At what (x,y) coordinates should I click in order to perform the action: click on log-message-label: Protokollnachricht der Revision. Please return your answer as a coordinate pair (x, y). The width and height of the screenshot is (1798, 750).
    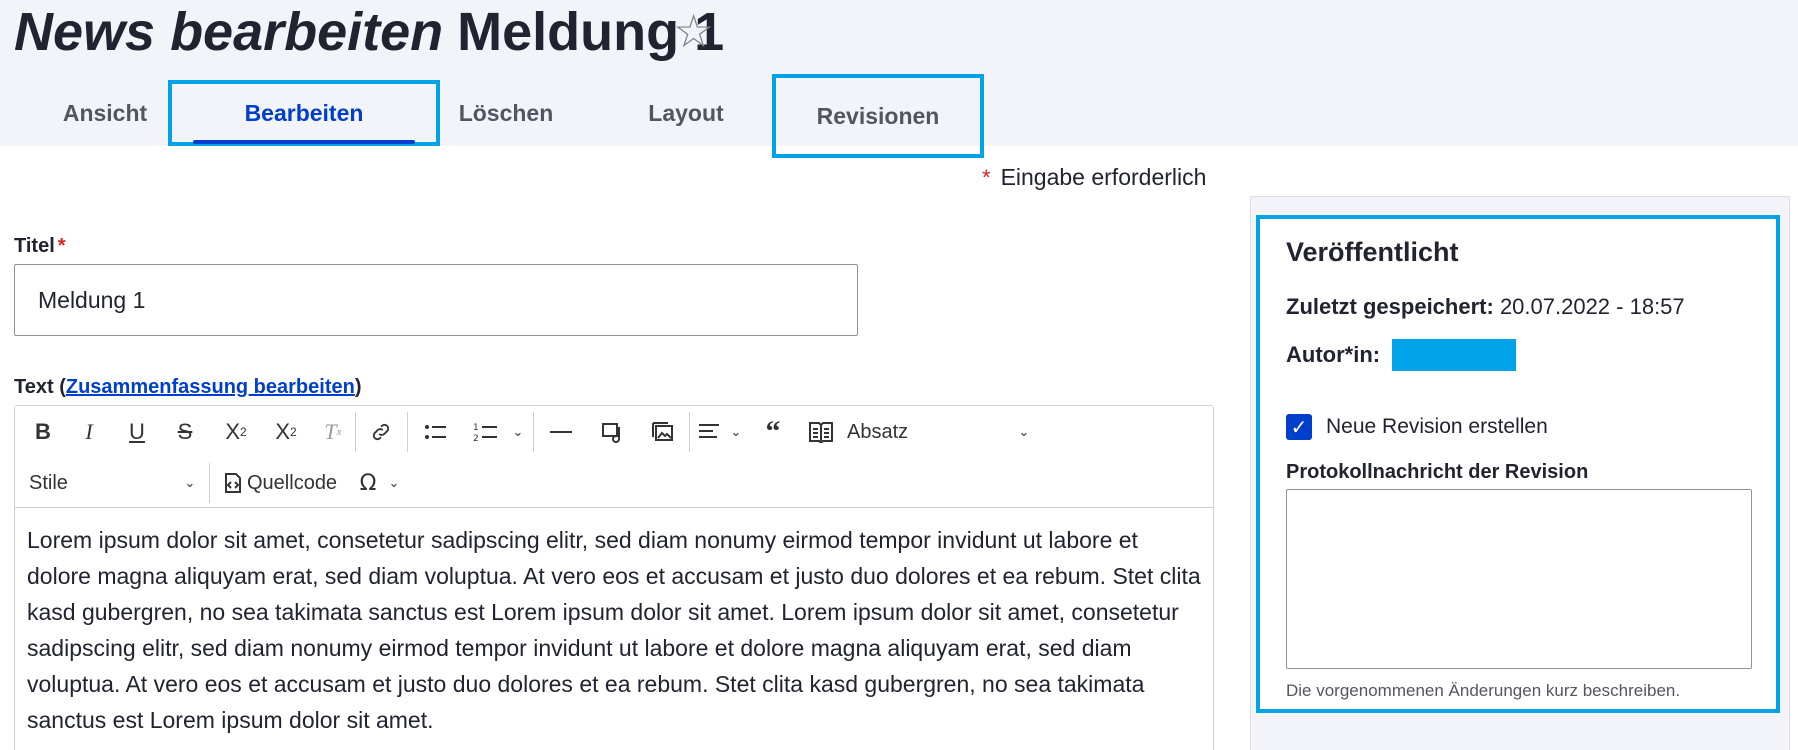
    Looking at the image, I should click on (1437, 472).